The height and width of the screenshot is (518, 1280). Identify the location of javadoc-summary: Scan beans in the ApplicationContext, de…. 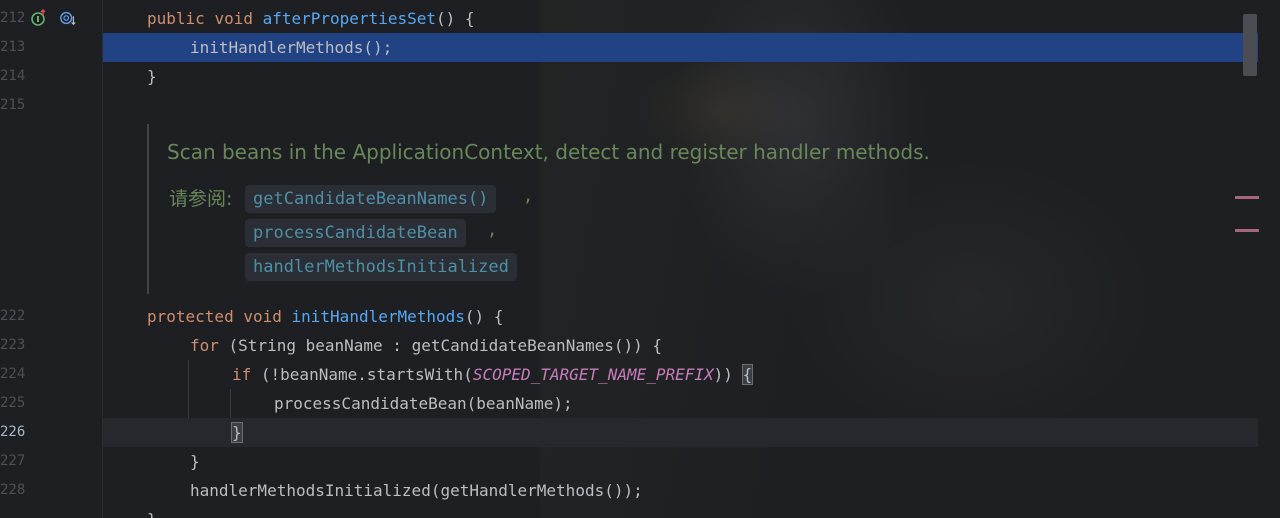
(548, 152).